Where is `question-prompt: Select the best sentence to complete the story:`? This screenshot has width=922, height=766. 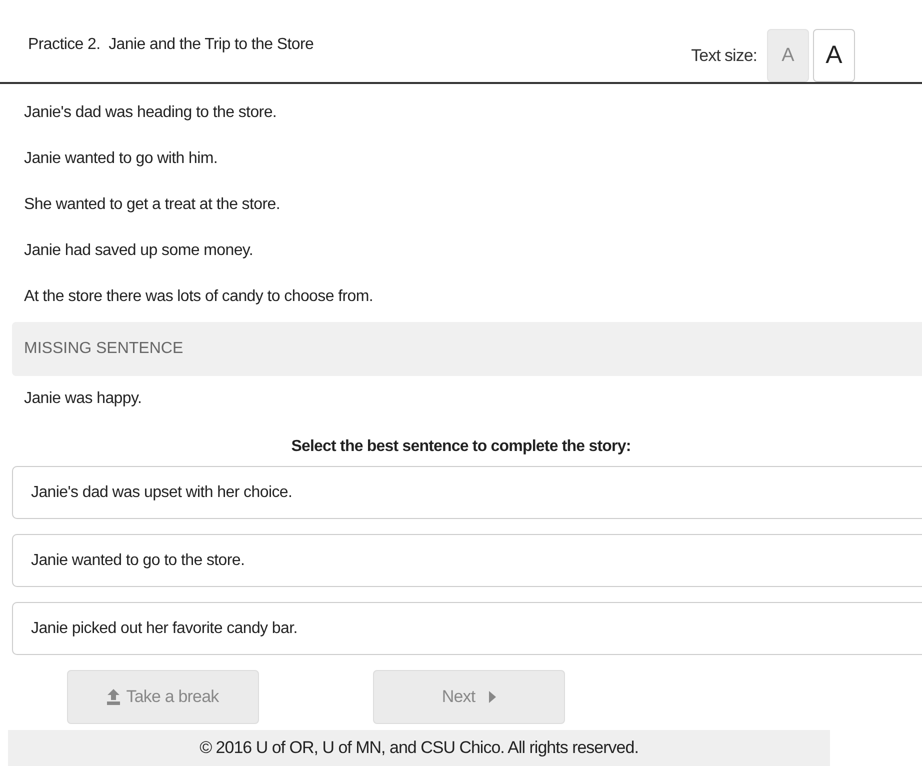
question-prompt: Select the best sentence to complete the story: is located at coordinates (461, 447).